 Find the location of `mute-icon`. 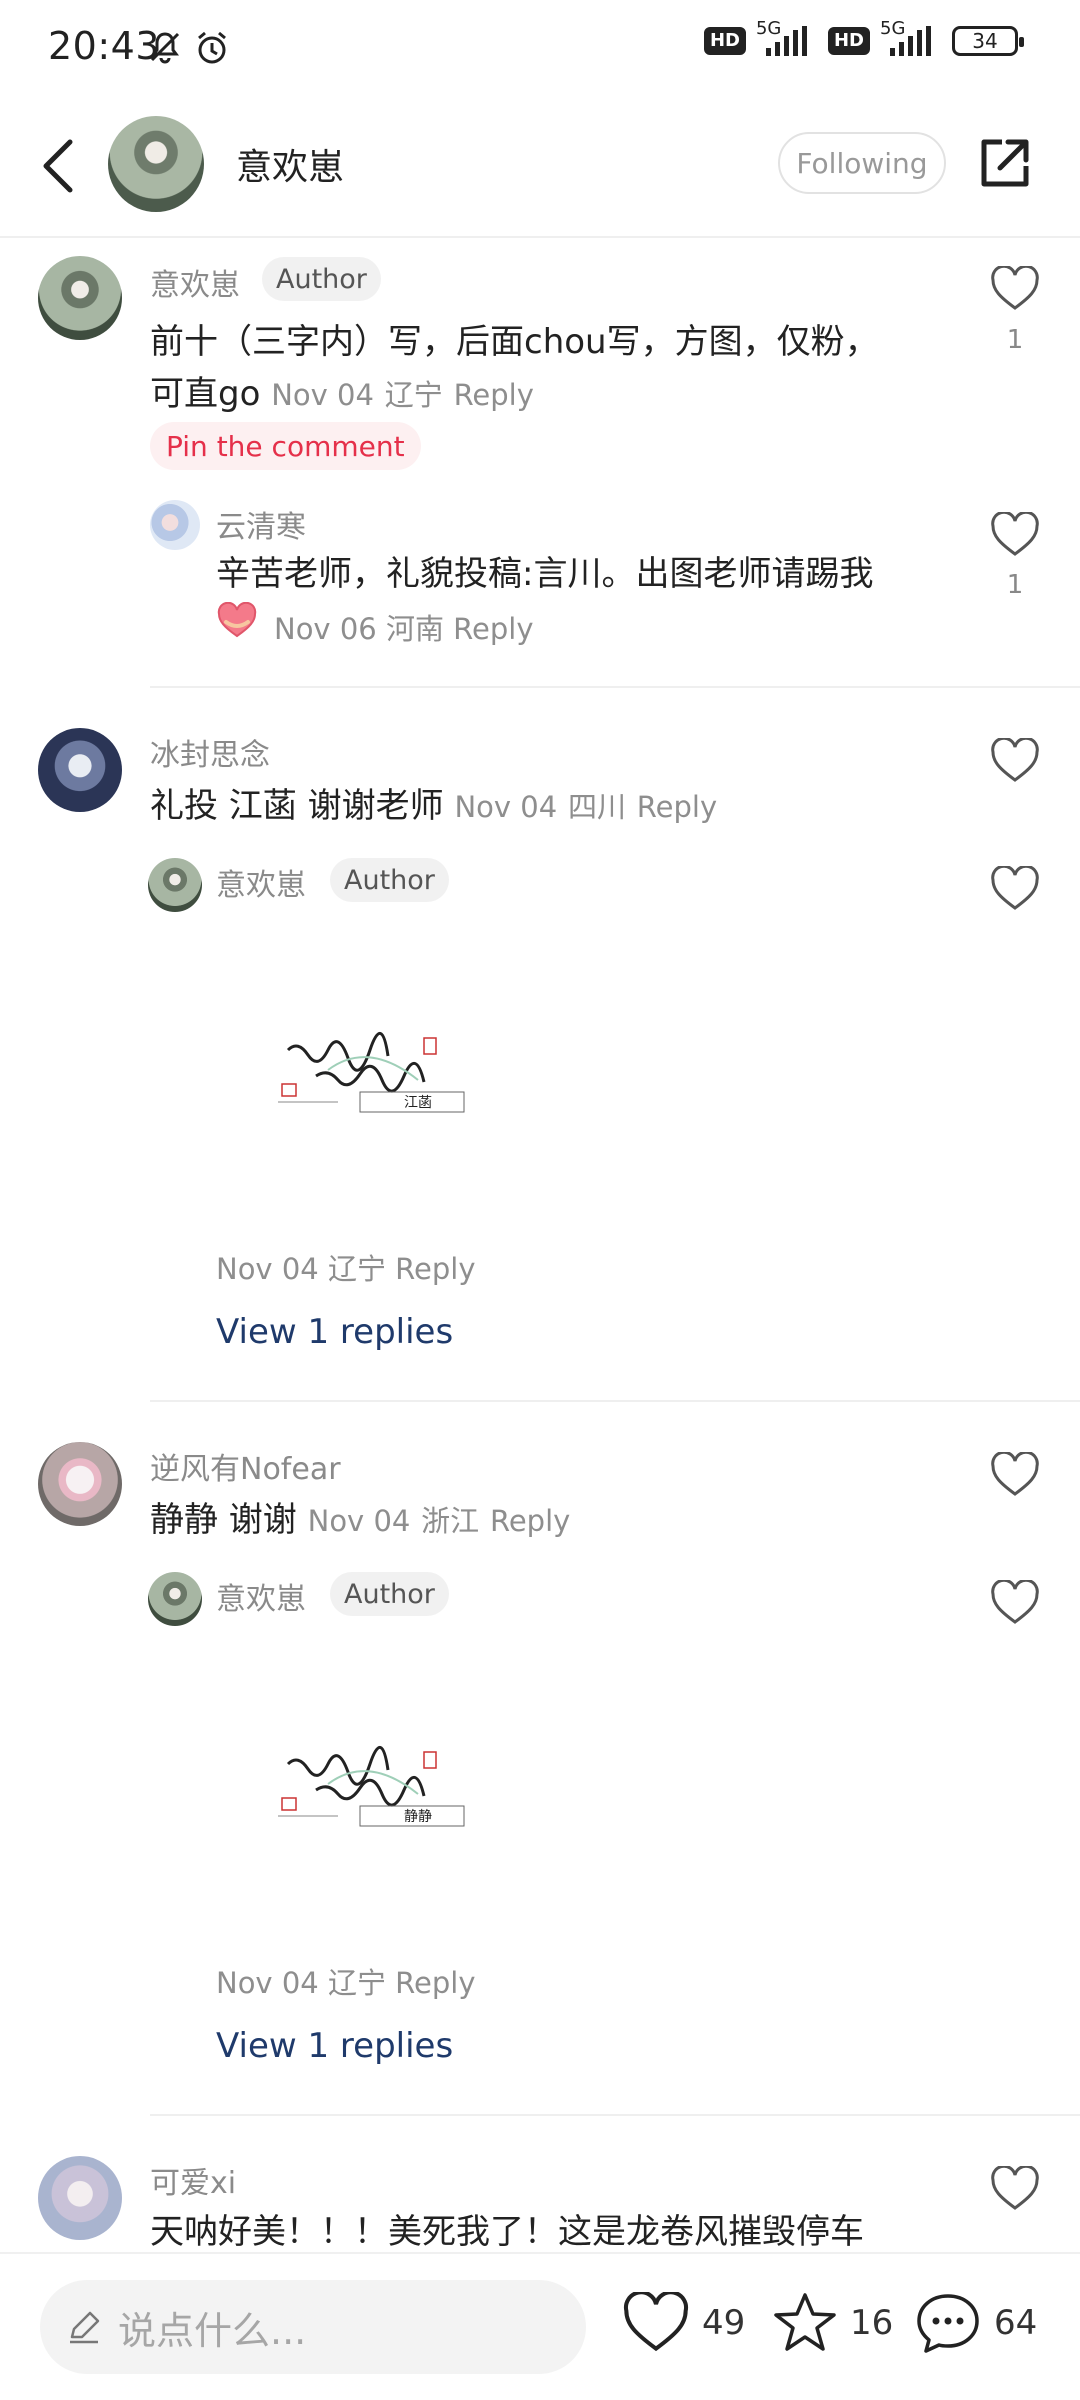

mute-icon is located at coordinates (165, 48).